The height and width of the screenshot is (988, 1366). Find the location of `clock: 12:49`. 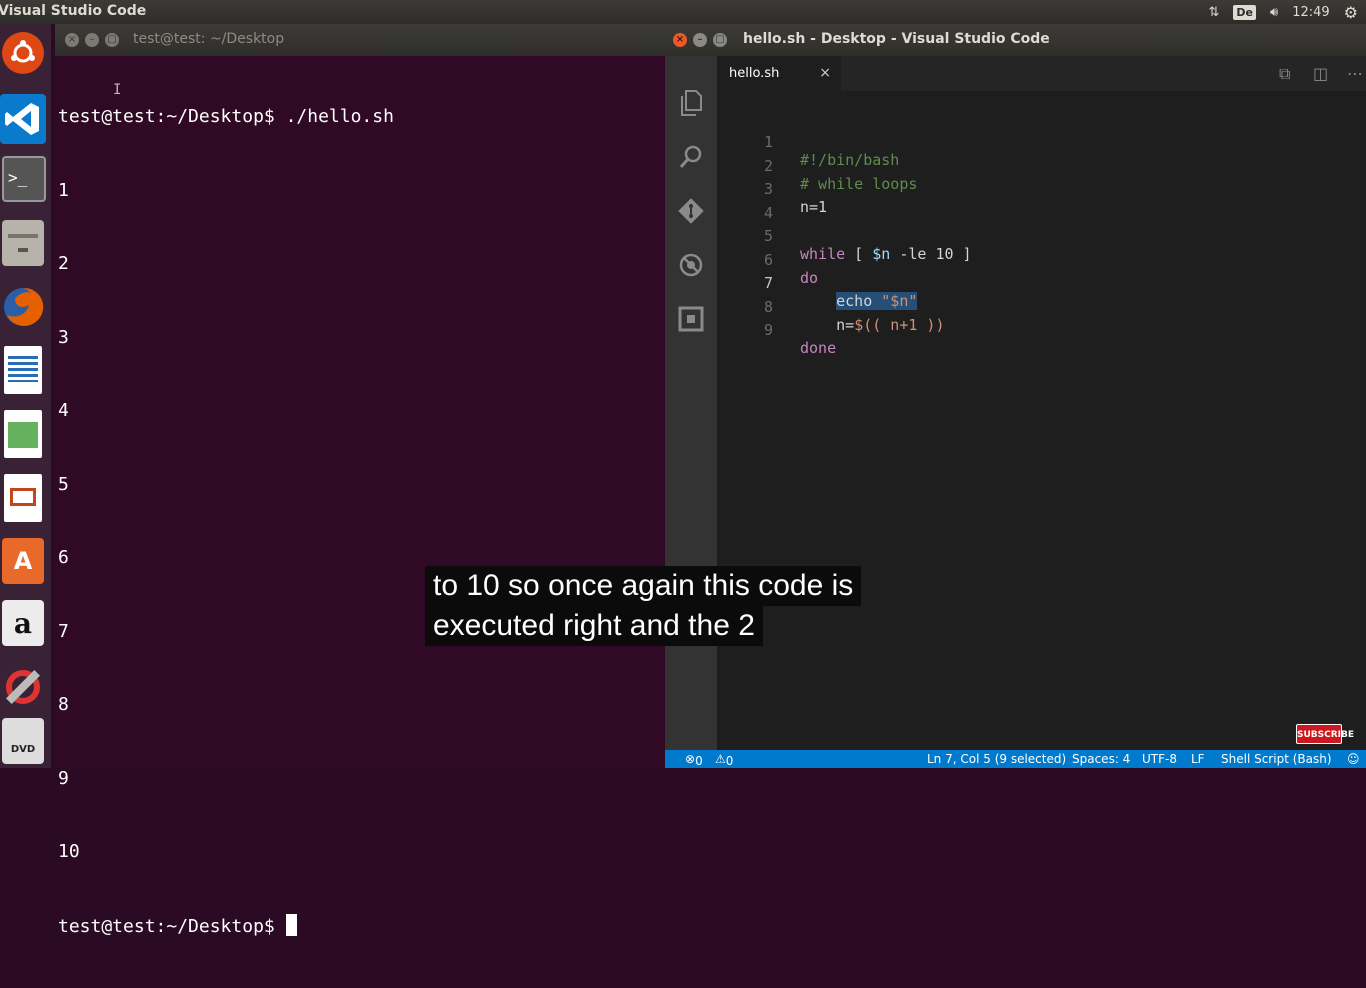

clock: 12:49 is located at coordinates (1310, 12).